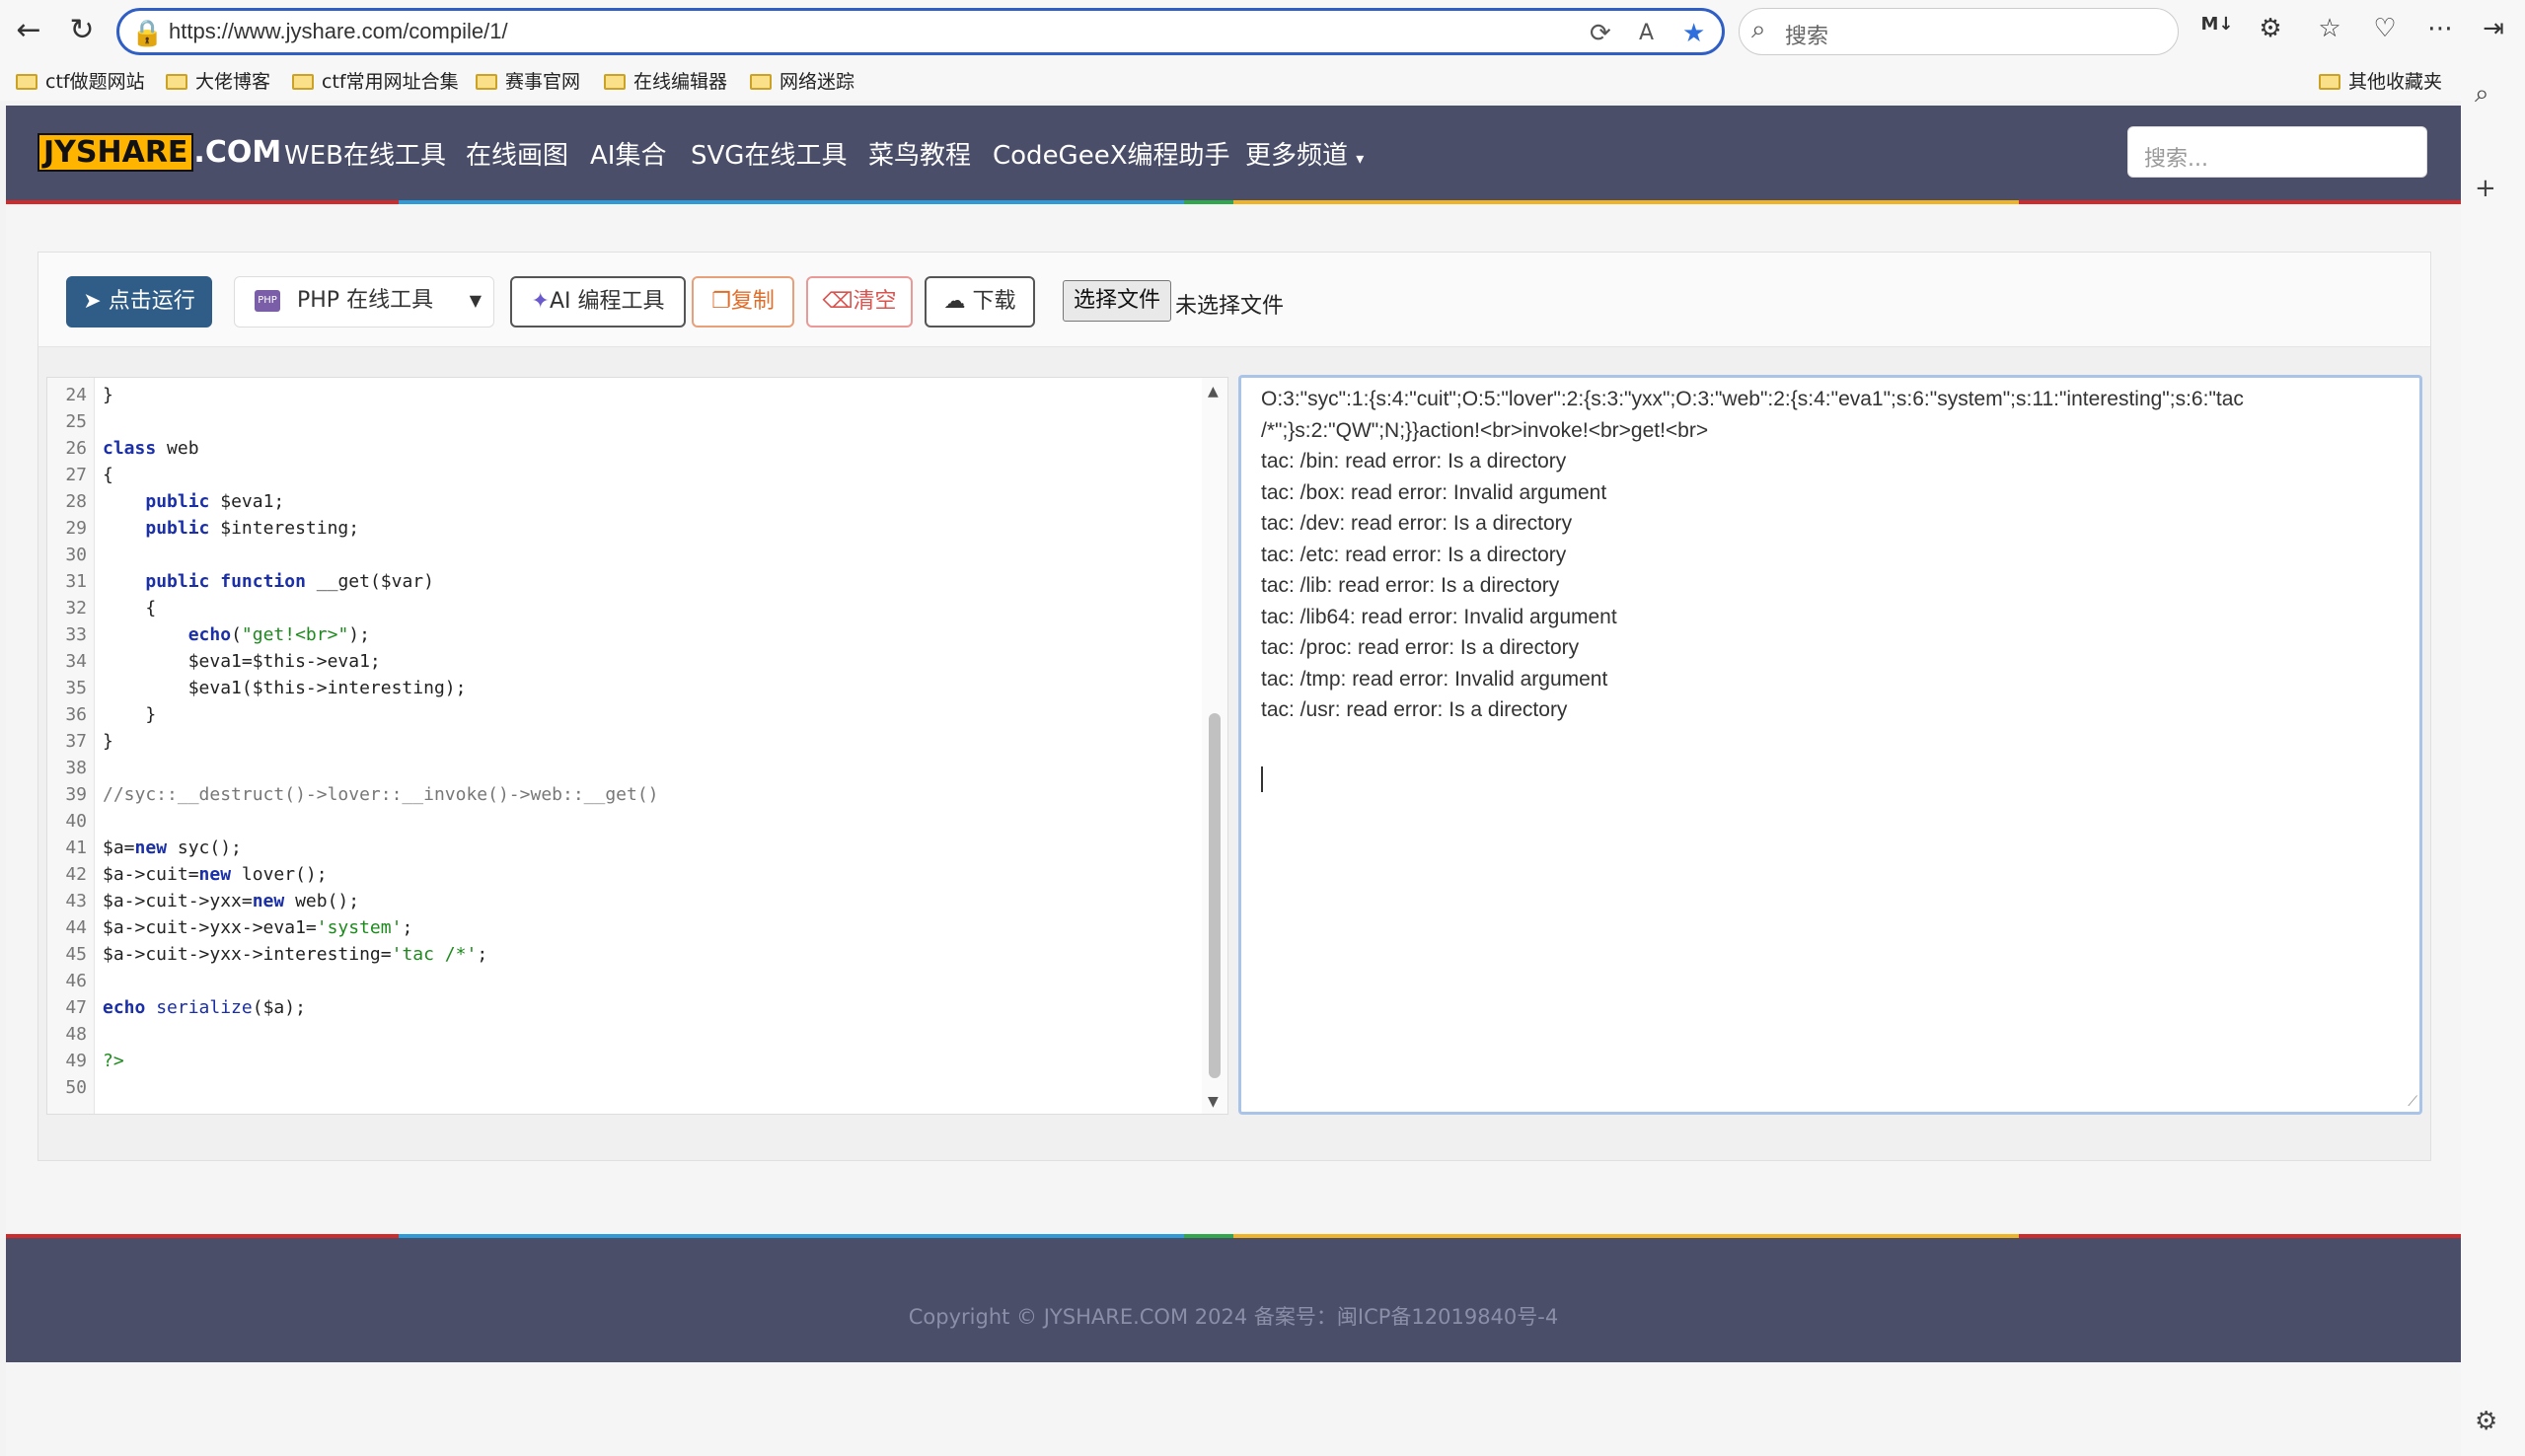  What do you see at coordinates (1435, 679) in the screenshot?
I see `output-line: tac: /tmp: read error: Invalid argument` at bounding box center [1435, 679].